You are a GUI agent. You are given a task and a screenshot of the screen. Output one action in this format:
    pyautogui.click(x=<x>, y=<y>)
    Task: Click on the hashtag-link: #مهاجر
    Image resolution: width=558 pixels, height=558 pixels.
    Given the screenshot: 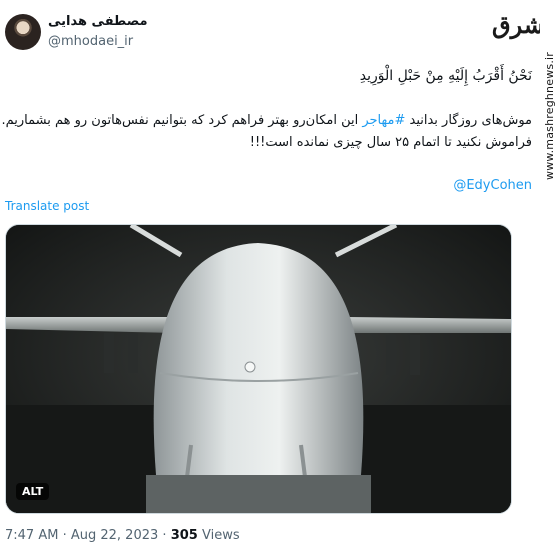 What is the action you would take?
    pyautogui.click(x=383, y=120)
    